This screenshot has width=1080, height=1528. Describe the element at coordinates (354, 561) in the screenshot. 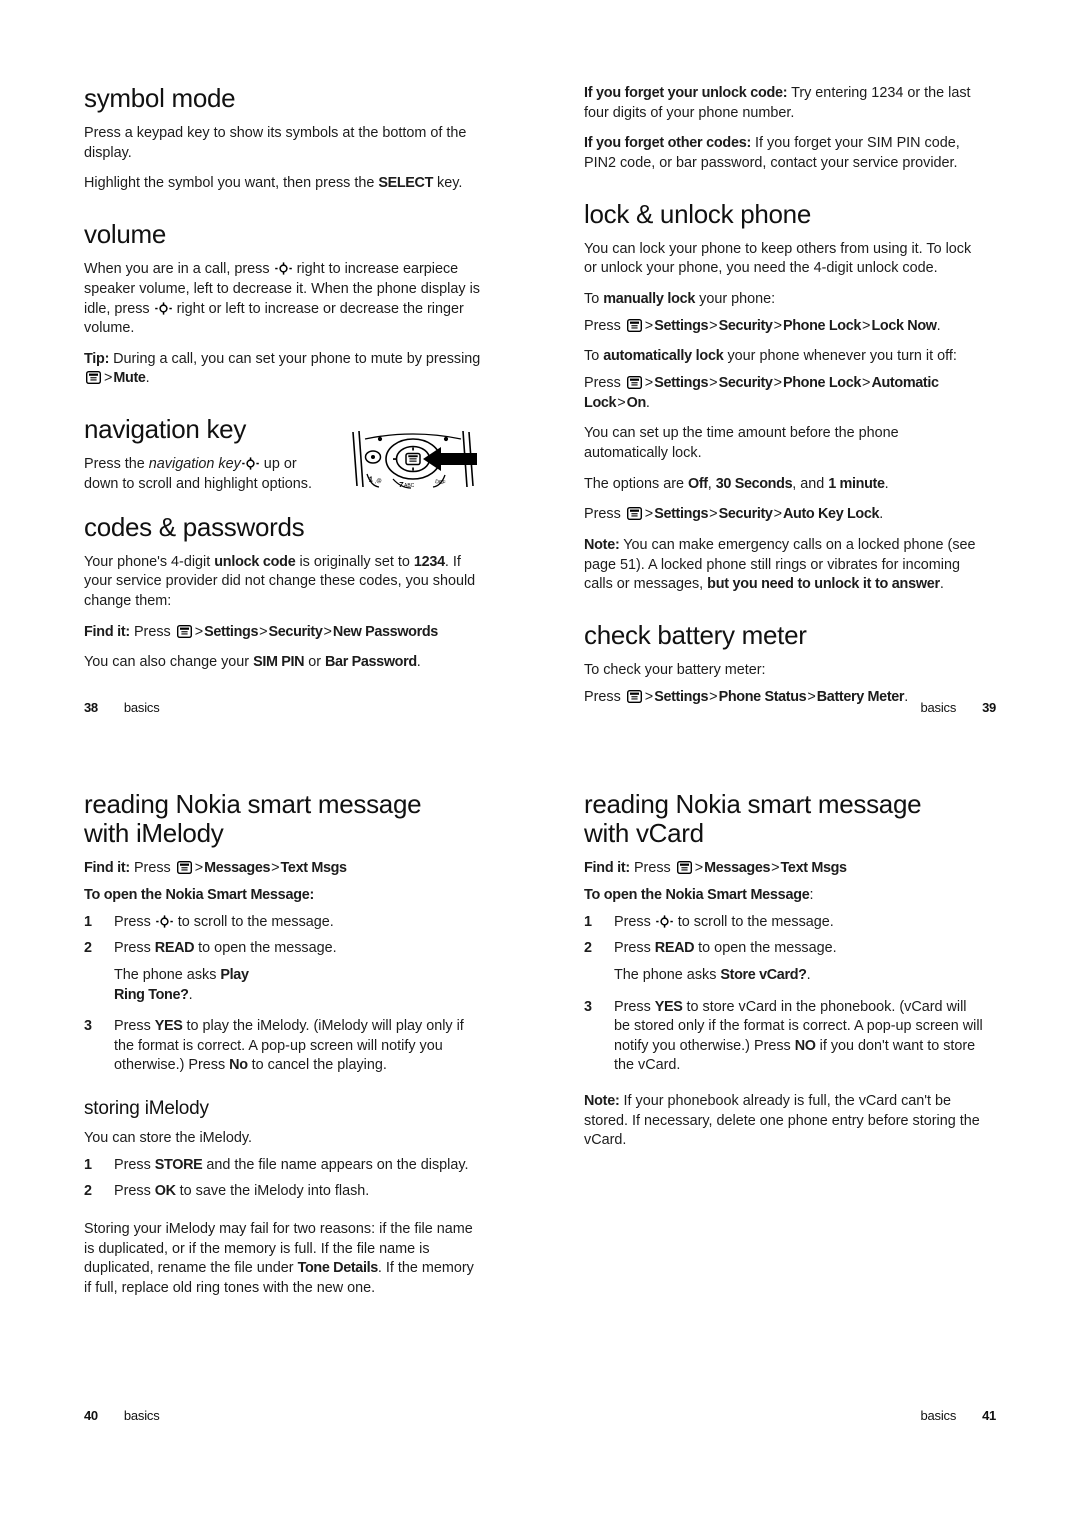

I see `text: is originally set to` at that location.